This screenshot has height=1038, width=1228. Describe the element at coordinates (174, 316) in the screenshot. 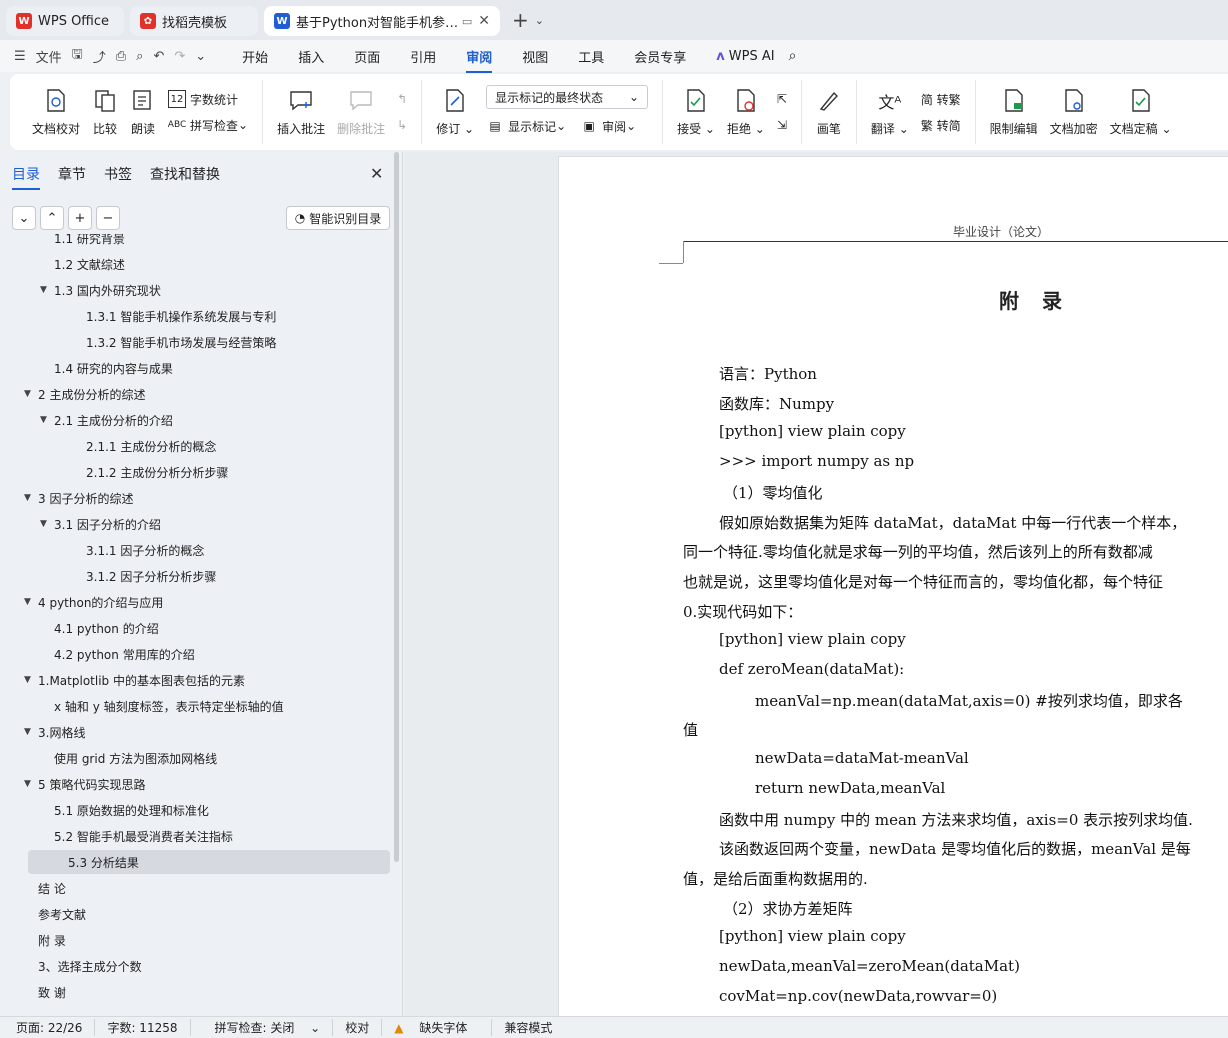

I see `toc-item: 1.3.1 智能手机操作系统发展与专利` at that location.